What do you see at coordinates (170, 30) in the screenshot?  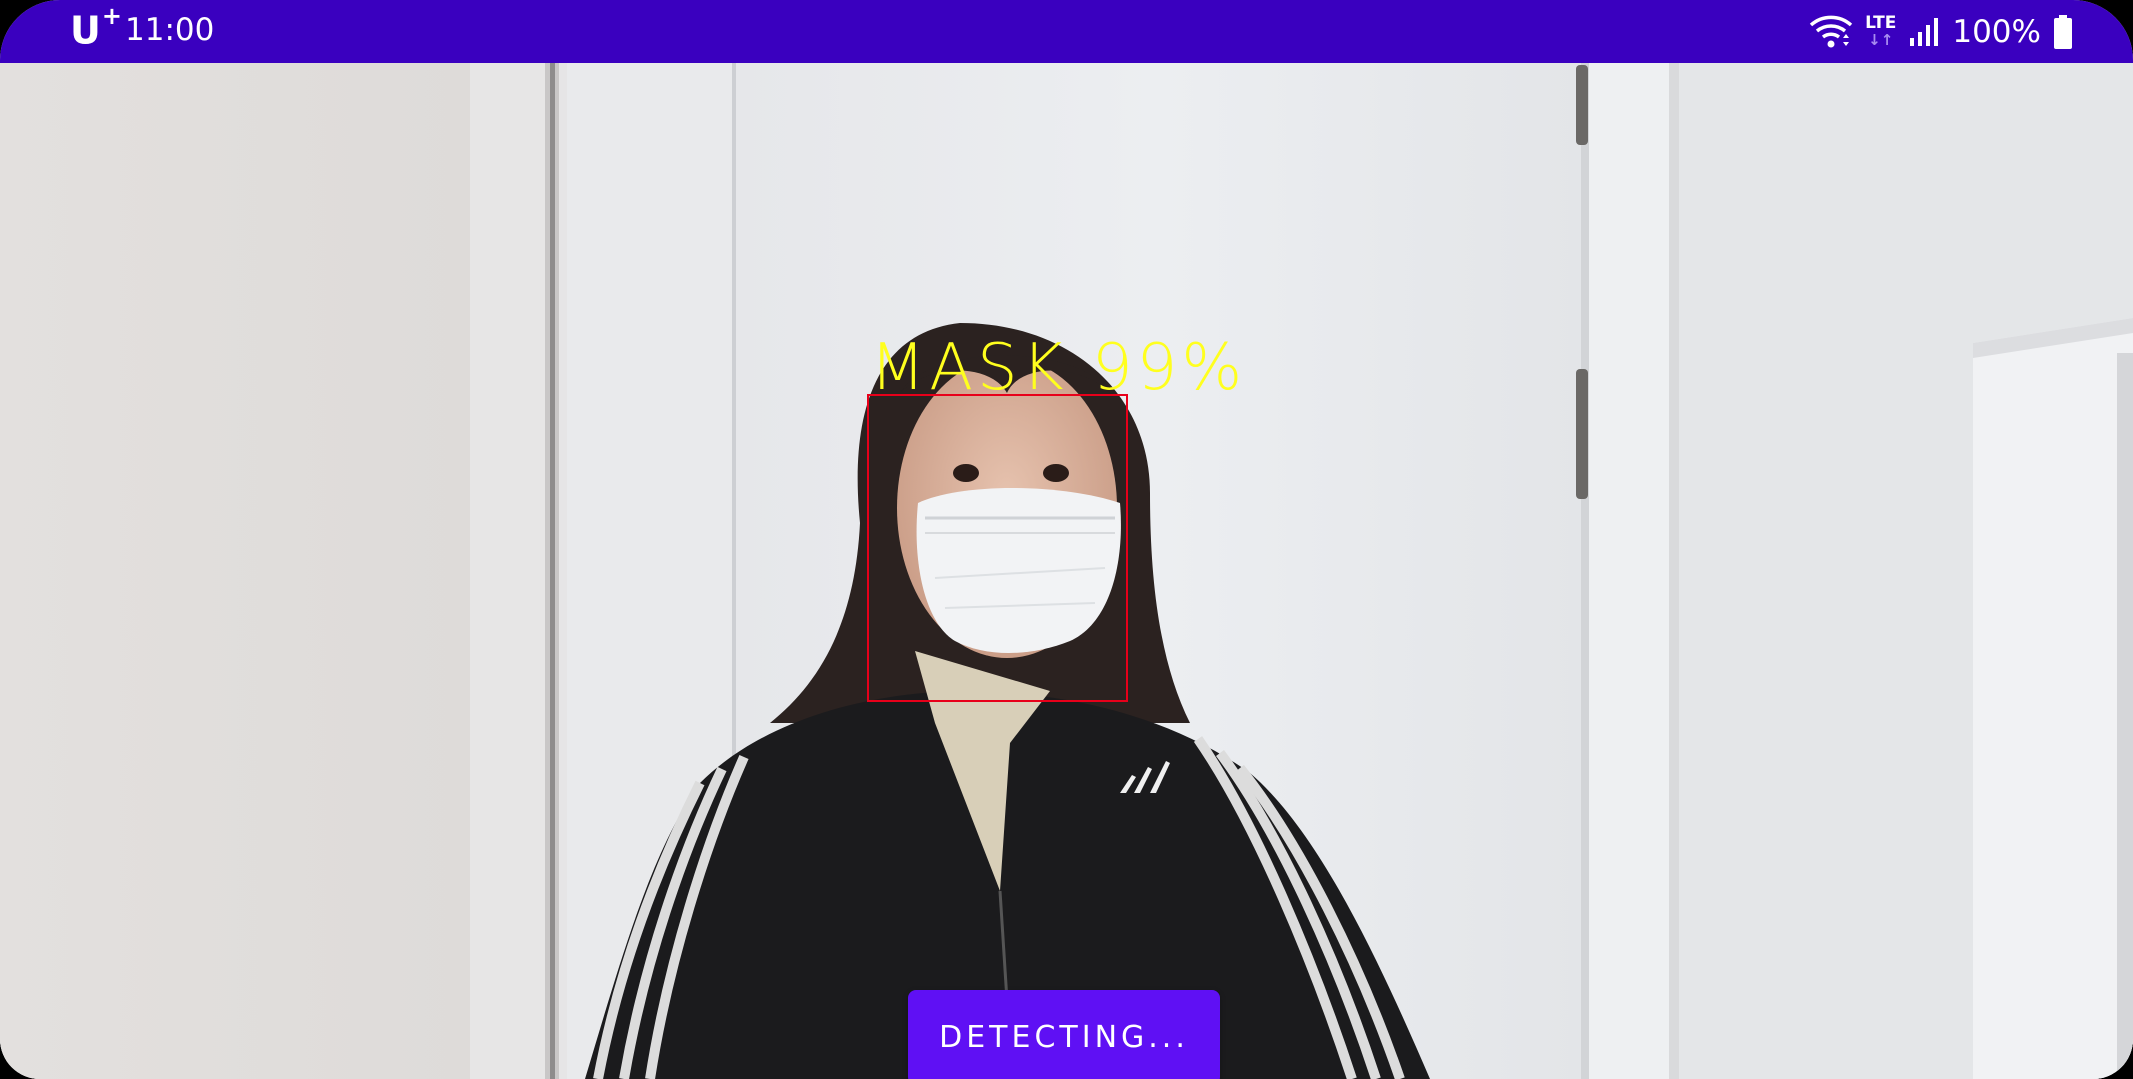 I see `status-time: 11:00` at bounding box center [170, 30].